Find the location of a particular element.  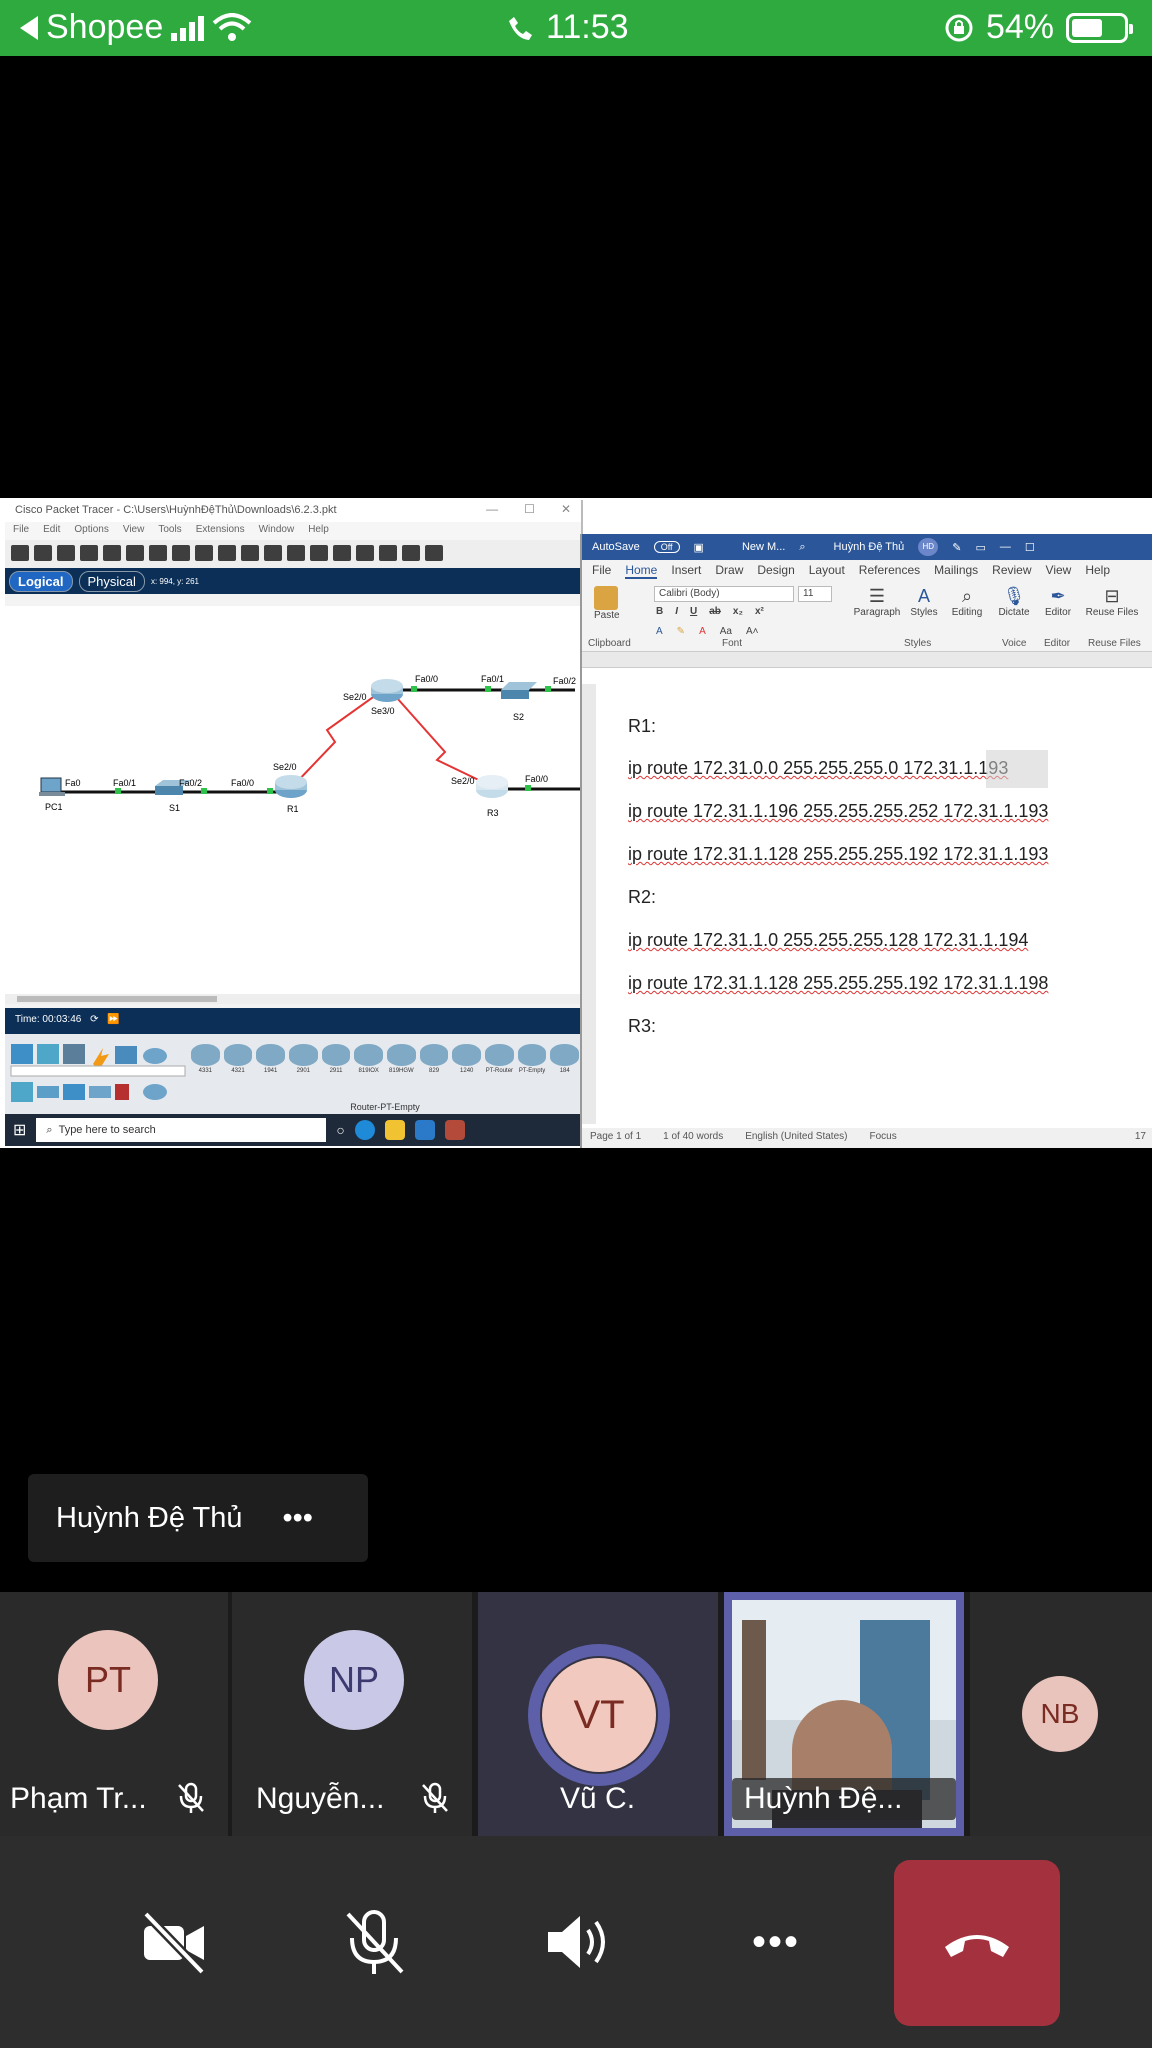

store-icon is located at coordinates (454, 1130).